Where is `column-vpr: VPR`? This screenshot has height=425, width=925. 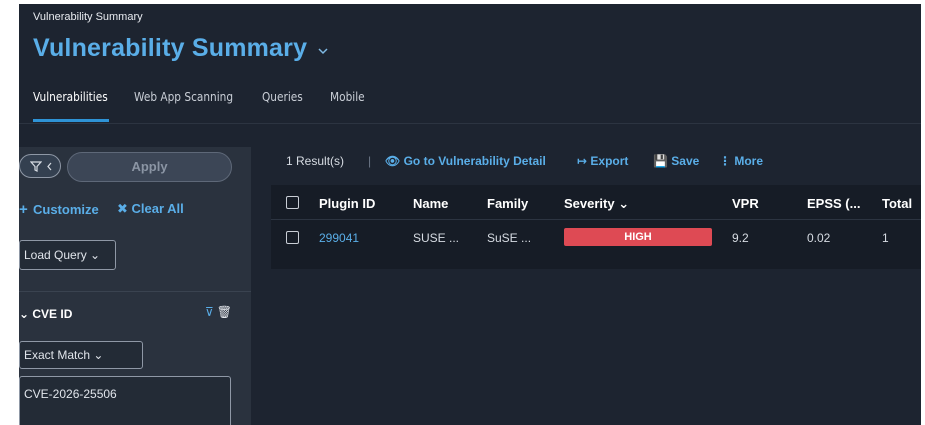 column-vpr: VPR is located at coordinates (745, 203).